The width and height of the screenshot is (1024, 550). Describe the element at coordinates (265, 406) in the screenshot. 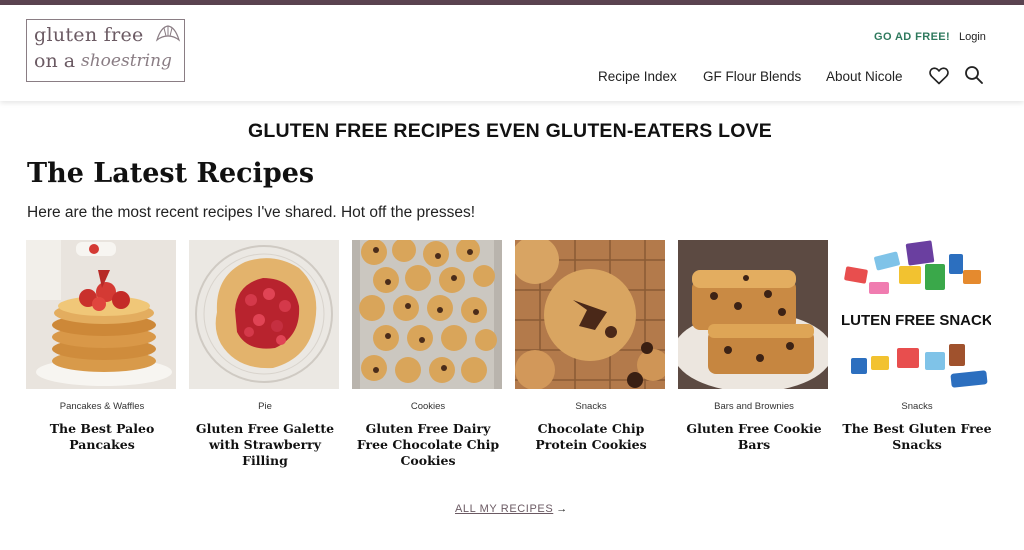

I see `recipe-category: Pie` at that location.